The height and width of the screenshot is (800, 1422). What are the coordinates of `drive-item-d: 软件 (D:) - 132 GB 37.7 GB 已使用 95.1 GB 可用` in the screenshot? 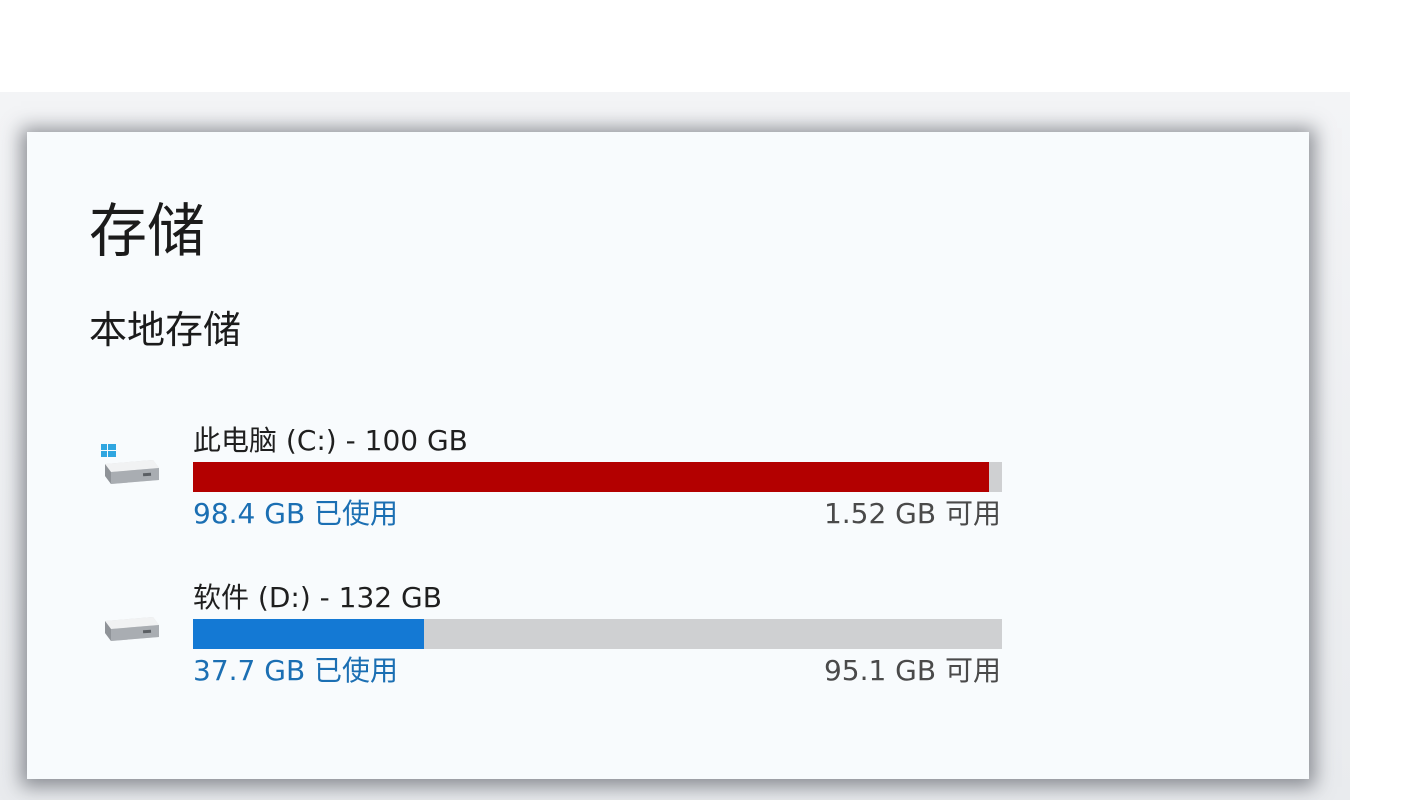 It's located at (668, 636).